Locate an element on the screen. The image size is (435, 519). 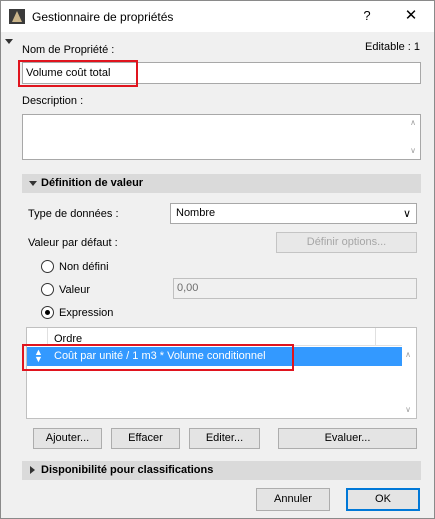
radio-undefined-label: Non défini is located at coordinates (84, 267).